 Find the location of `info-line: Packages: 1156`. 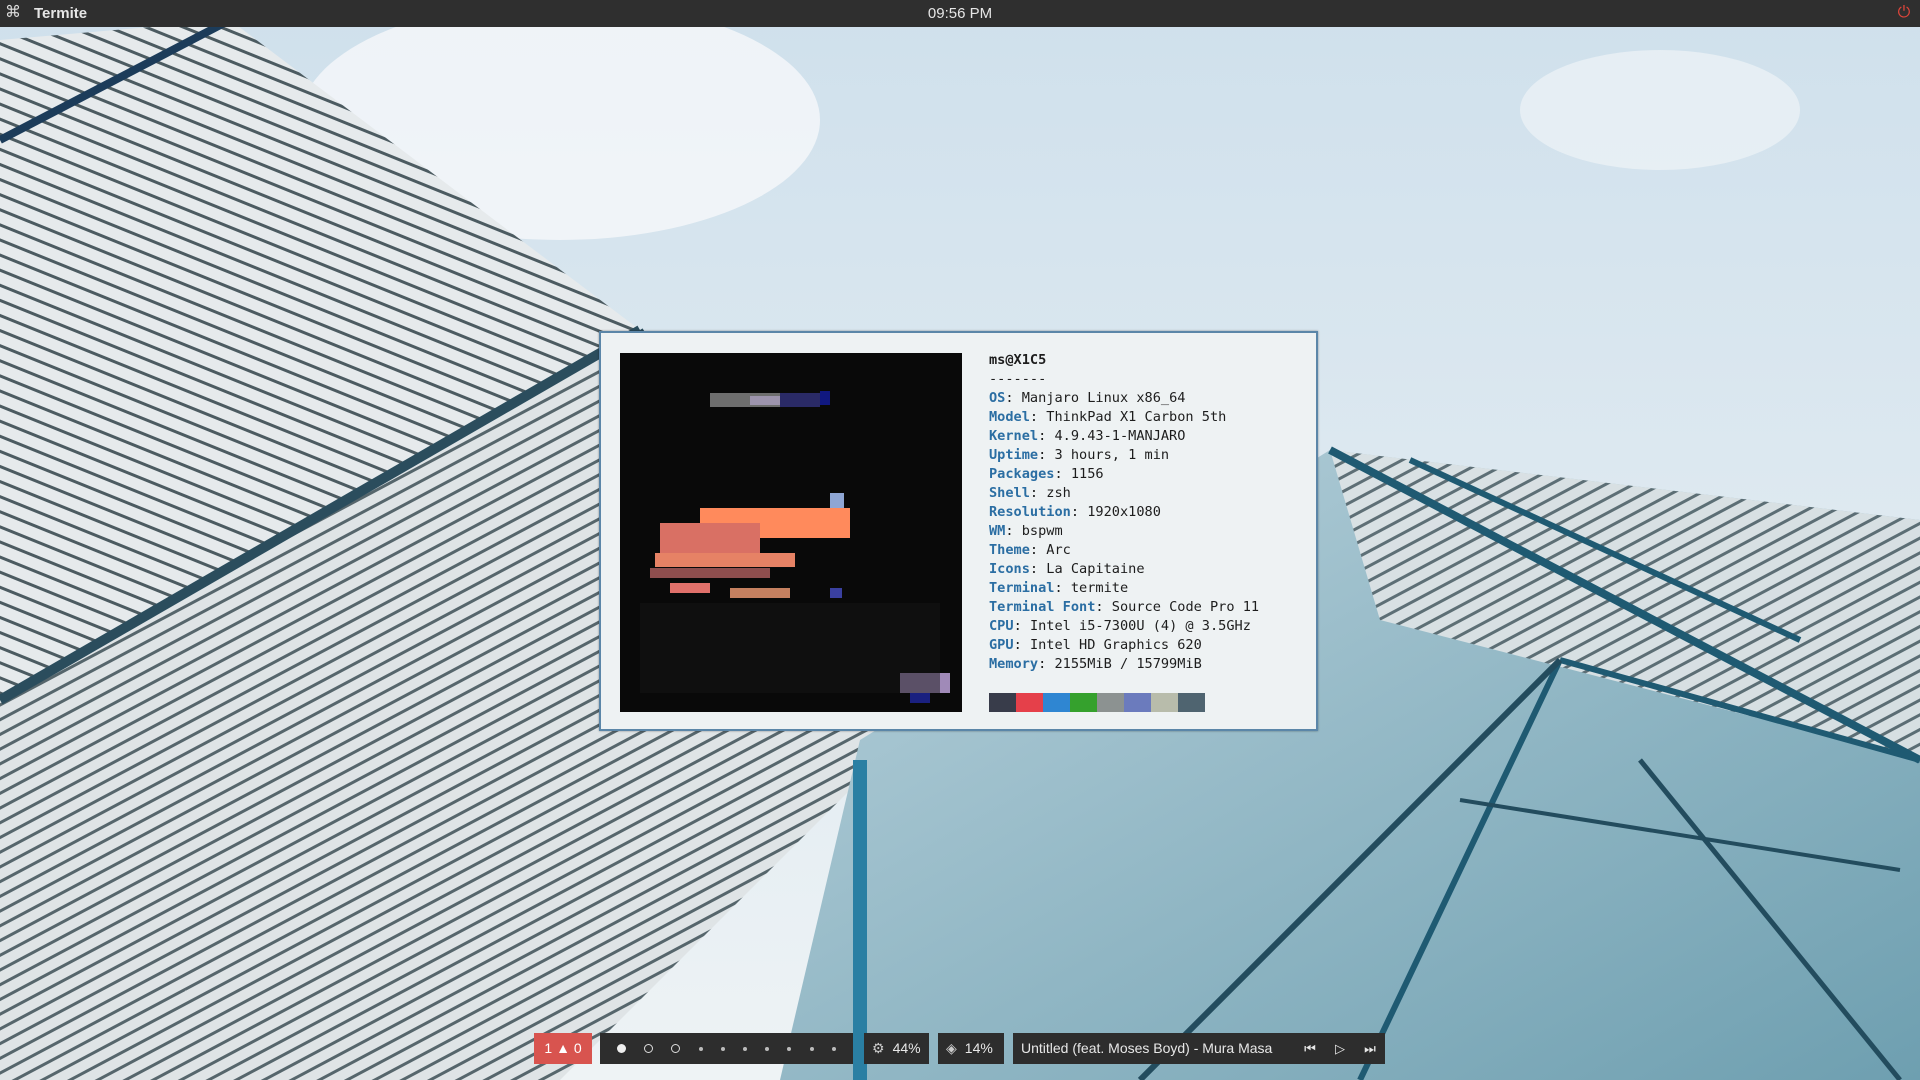

info-line: Packages: 1156 is located at coordinates (1046, 474).